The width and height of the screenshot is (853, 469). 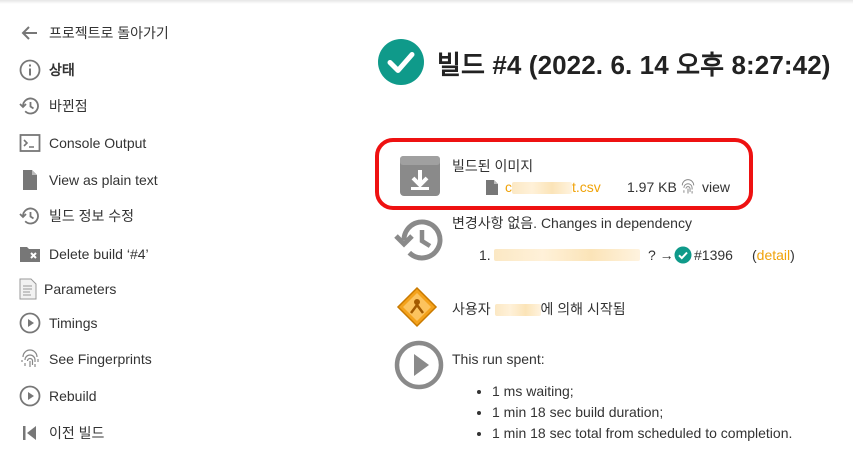 What do you see at coordinates (652, 187) in the screenshot?
I see `artifact-file-size: 1.97 KB` at bounding box center [652, 187].